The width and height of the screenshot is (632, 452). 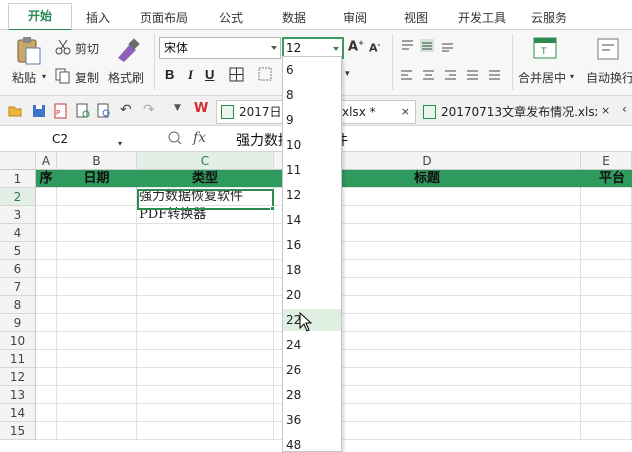 I want to click on redo-icon: ↷, so click(x=149, y=110).